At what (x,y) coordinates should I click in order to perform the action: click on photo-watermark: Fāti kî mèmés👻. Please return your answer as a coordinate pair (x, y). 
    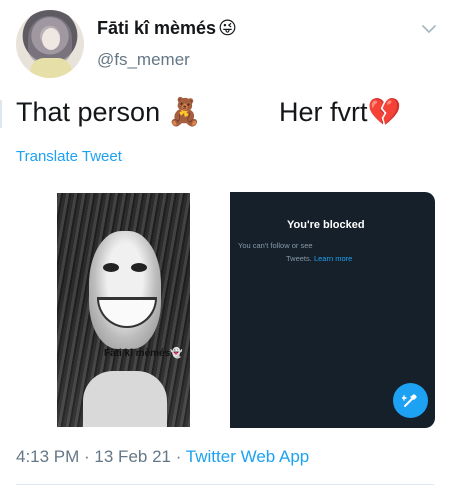
    Looking at the image, I should click on (143, 353).